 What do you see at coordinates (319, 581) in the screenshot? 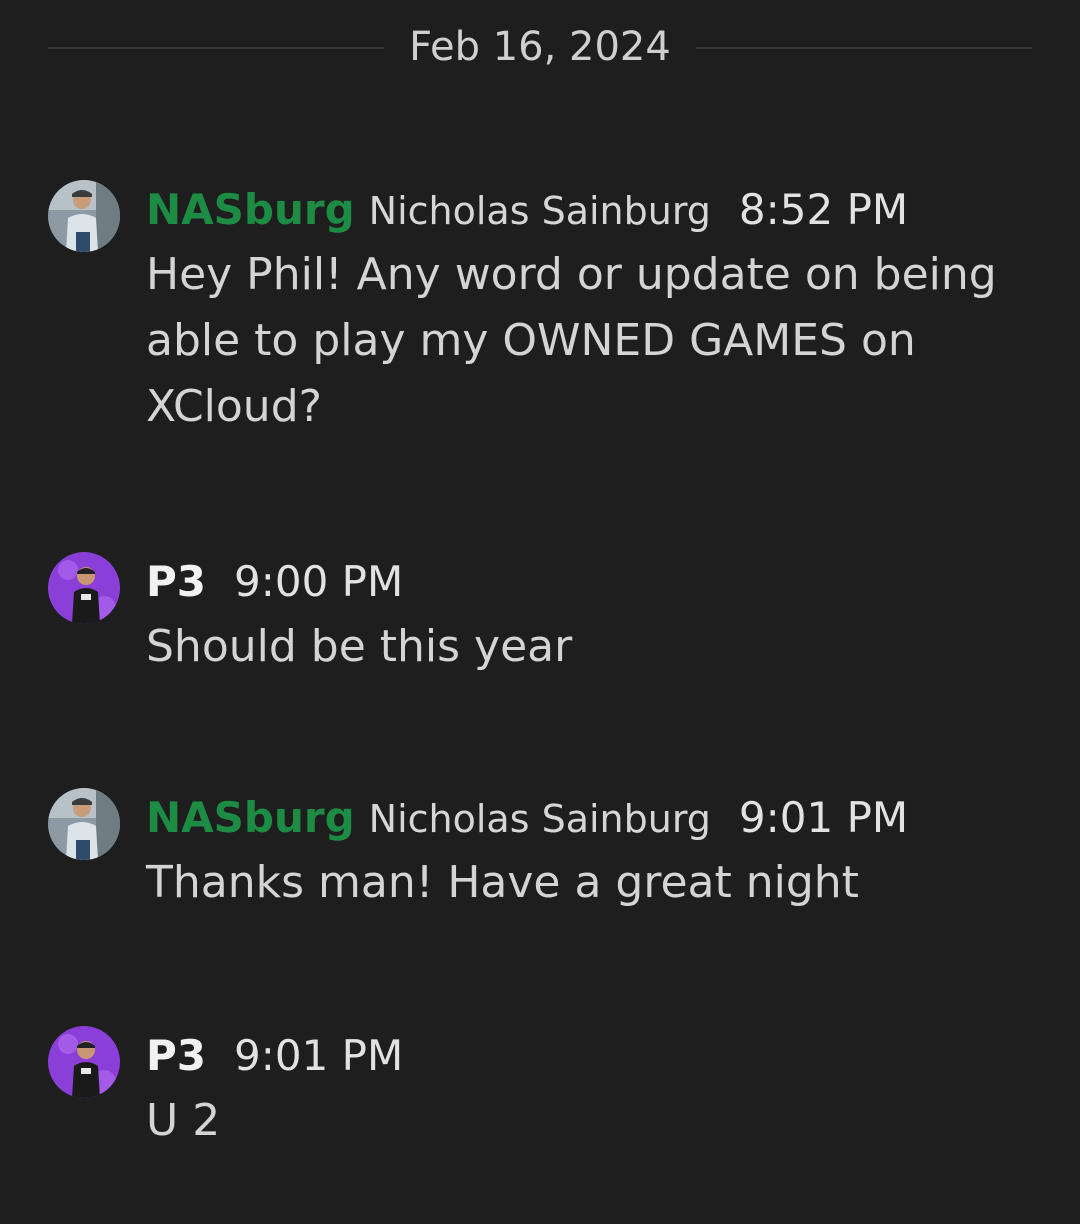
I see `timestamp: 9:00 PM` at bounding box center [319, 581].